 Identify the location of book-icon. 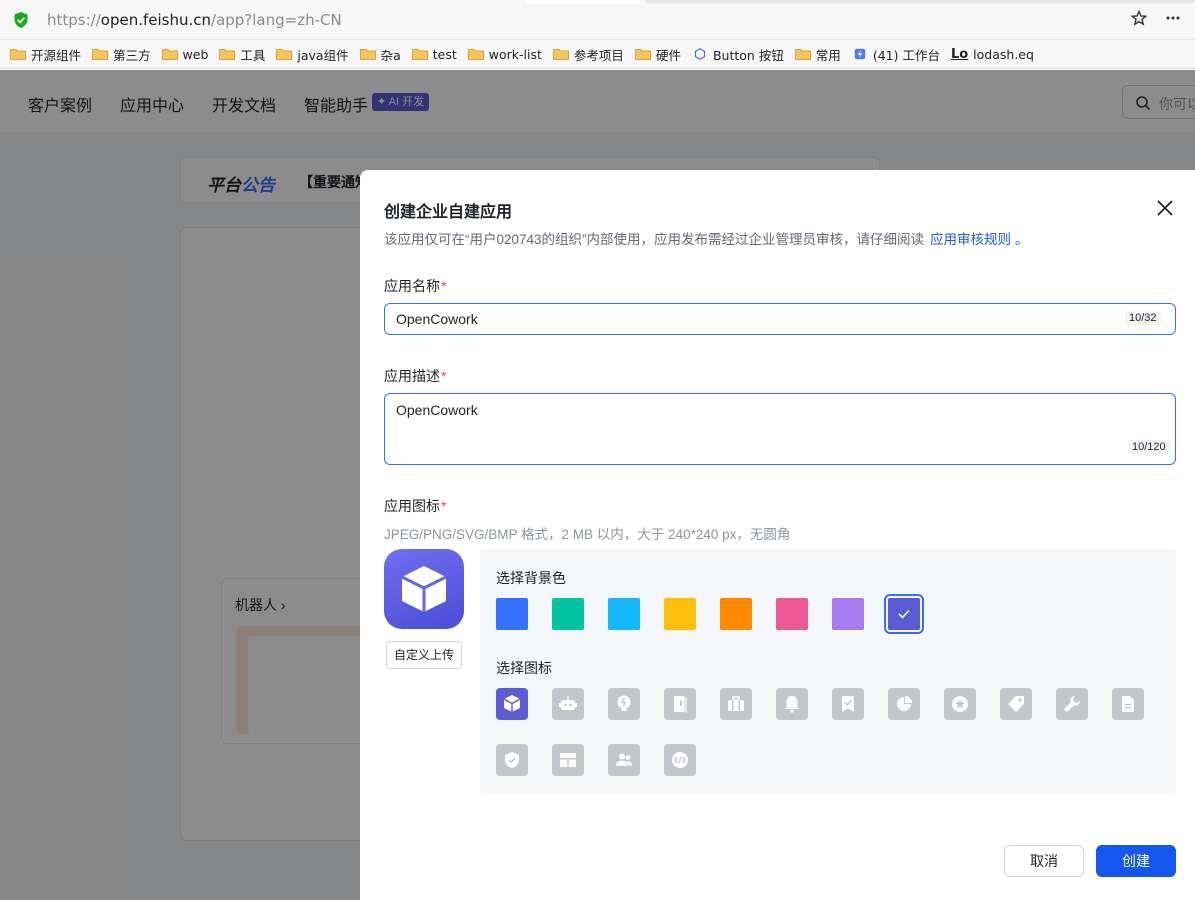
(680, 704).